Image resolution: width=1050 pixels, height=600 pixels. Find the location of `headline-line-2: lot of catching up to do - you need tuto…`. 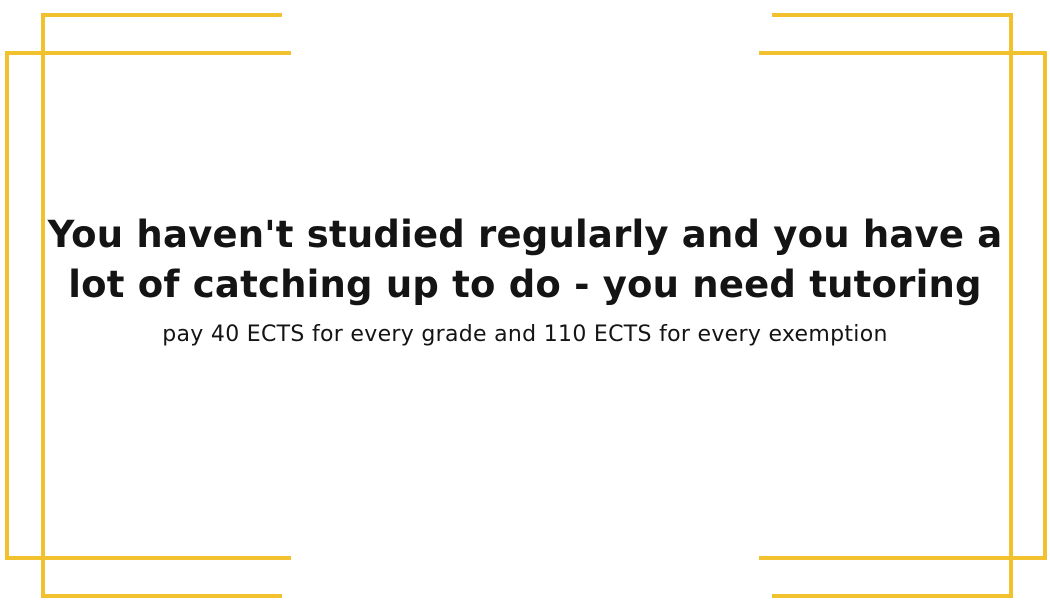

headline-line-2: lot of catching up to do - you need tuto… is located at coordinates (525, 284).